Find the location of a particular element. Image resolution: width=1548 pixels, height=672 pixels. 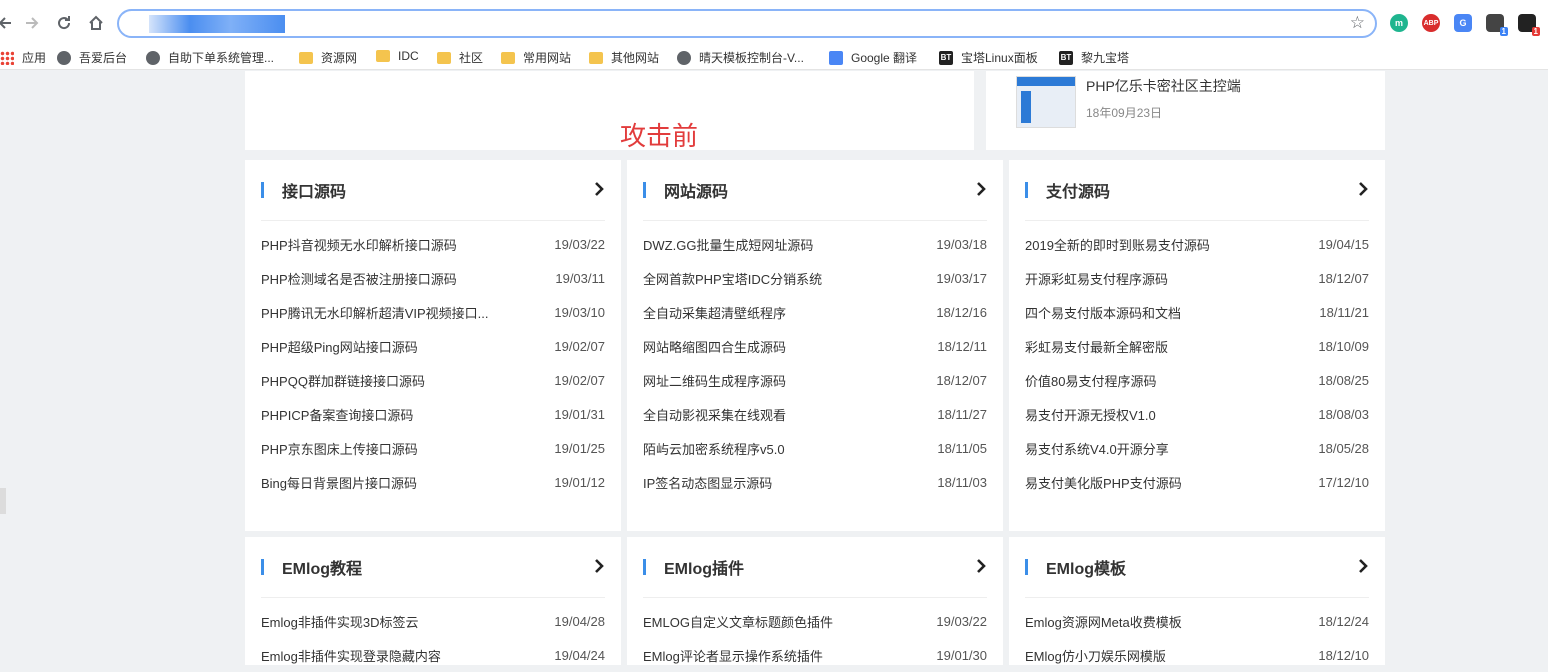

list-item: 彩虹易支付最新全解密版 18/10/09 is located at coordinates (1197, 346).